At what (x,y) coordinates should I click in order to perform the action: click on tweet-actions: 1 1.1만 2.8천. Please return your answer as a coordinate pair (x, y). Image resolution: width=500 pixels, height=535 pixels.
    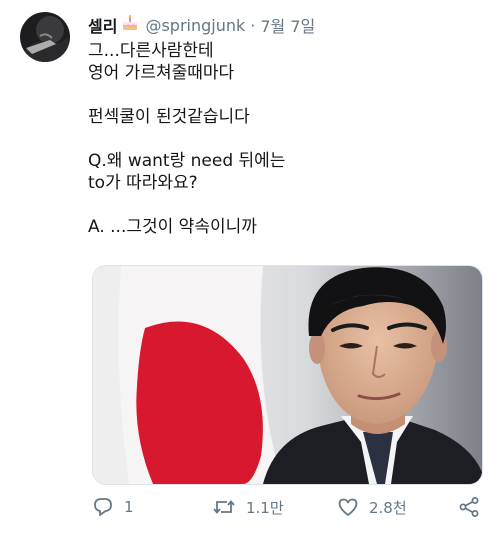
    Looking at the image, I should click on (289, 507).